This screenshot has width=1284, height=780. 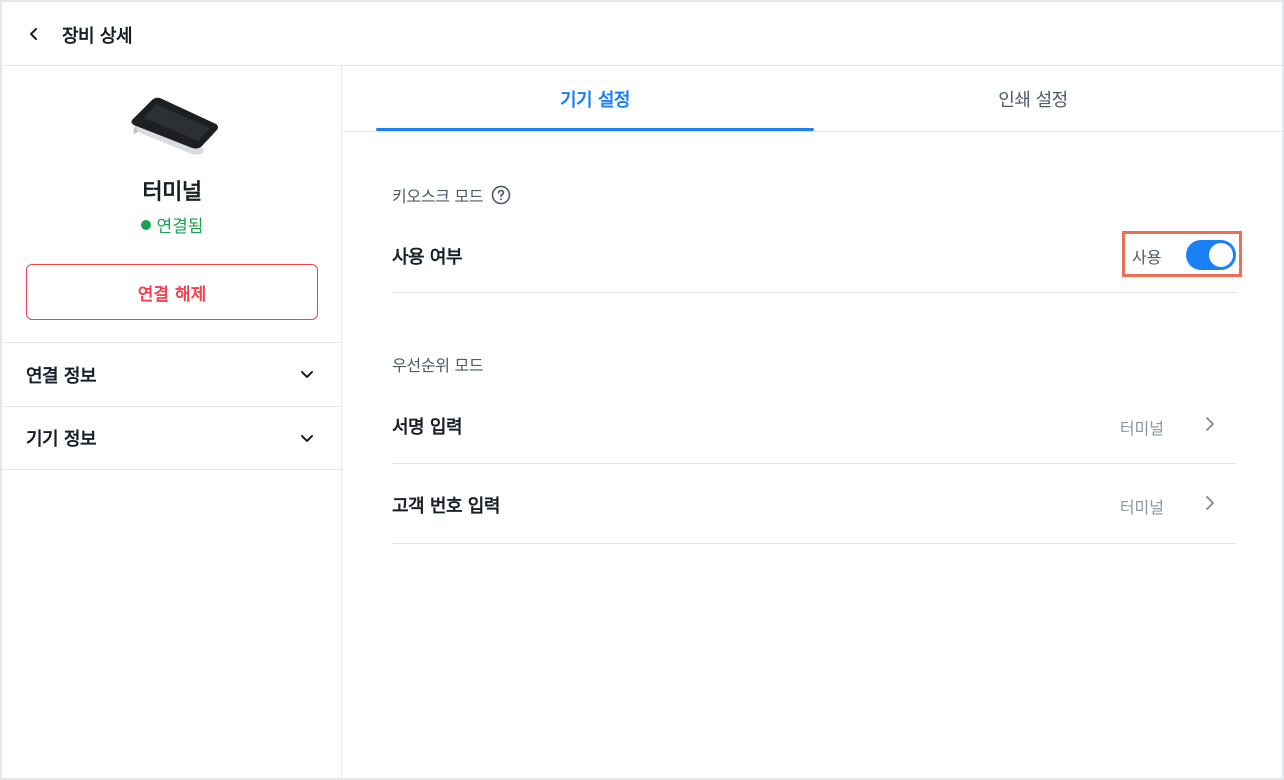 What do you see at coordinates (145, 224) in the screenshot?
I see `status-dot-icon` at bounding box center [145, 224].